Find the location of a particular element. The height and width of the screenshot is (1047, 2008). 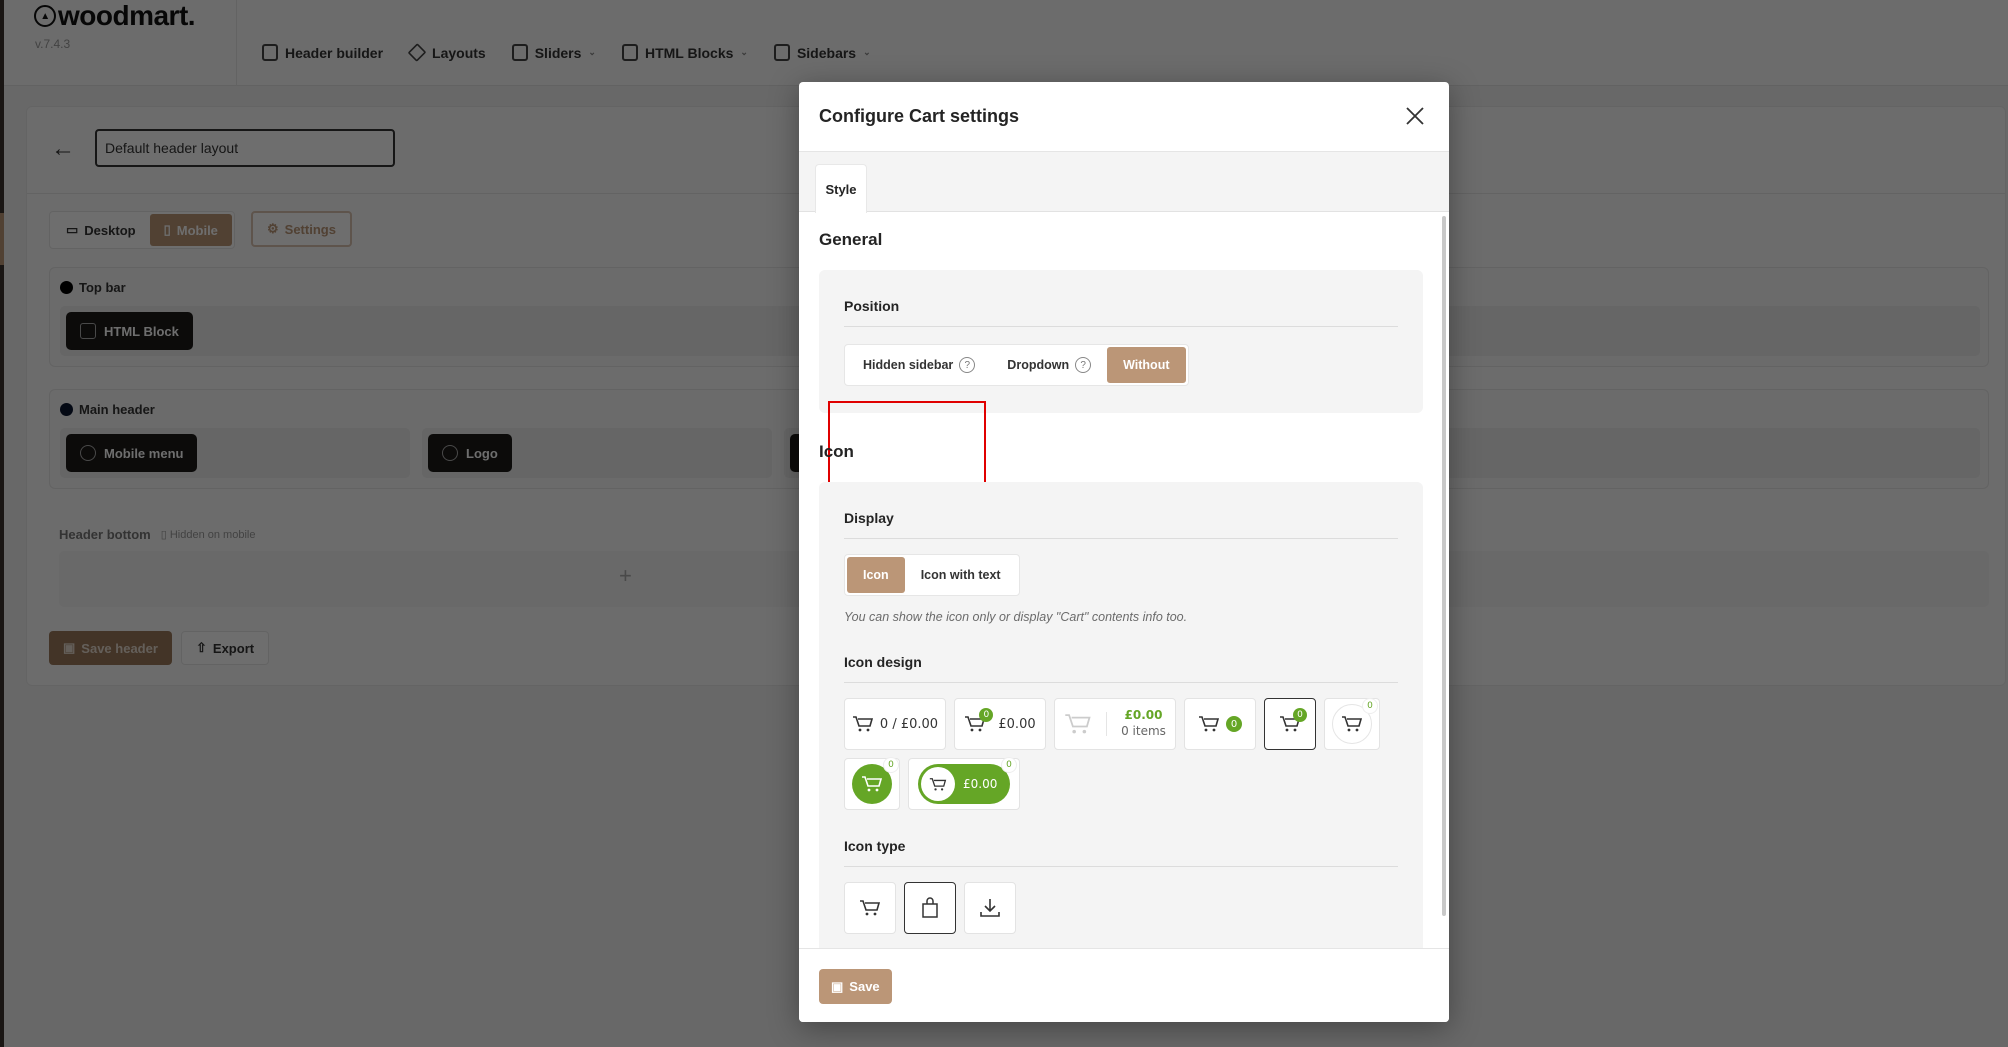

display-option-icon: Icon is located at coordinates (876, 575).